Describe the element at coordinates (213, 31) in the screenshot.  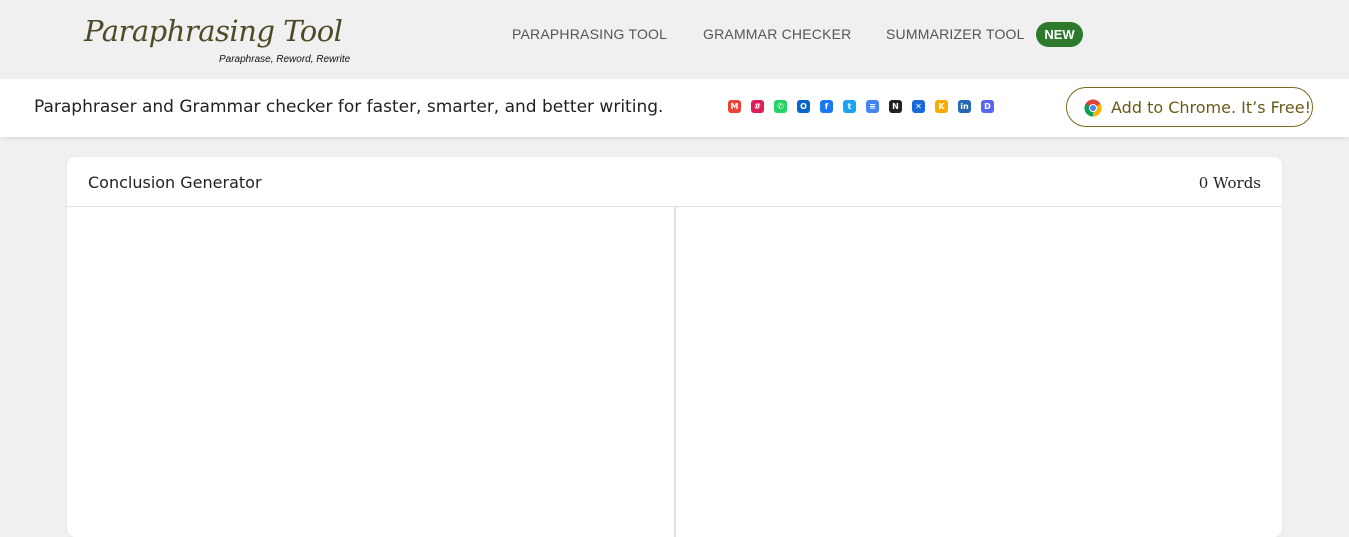
I see `logo-wordmark: Paraphrasing Tool` at that location.